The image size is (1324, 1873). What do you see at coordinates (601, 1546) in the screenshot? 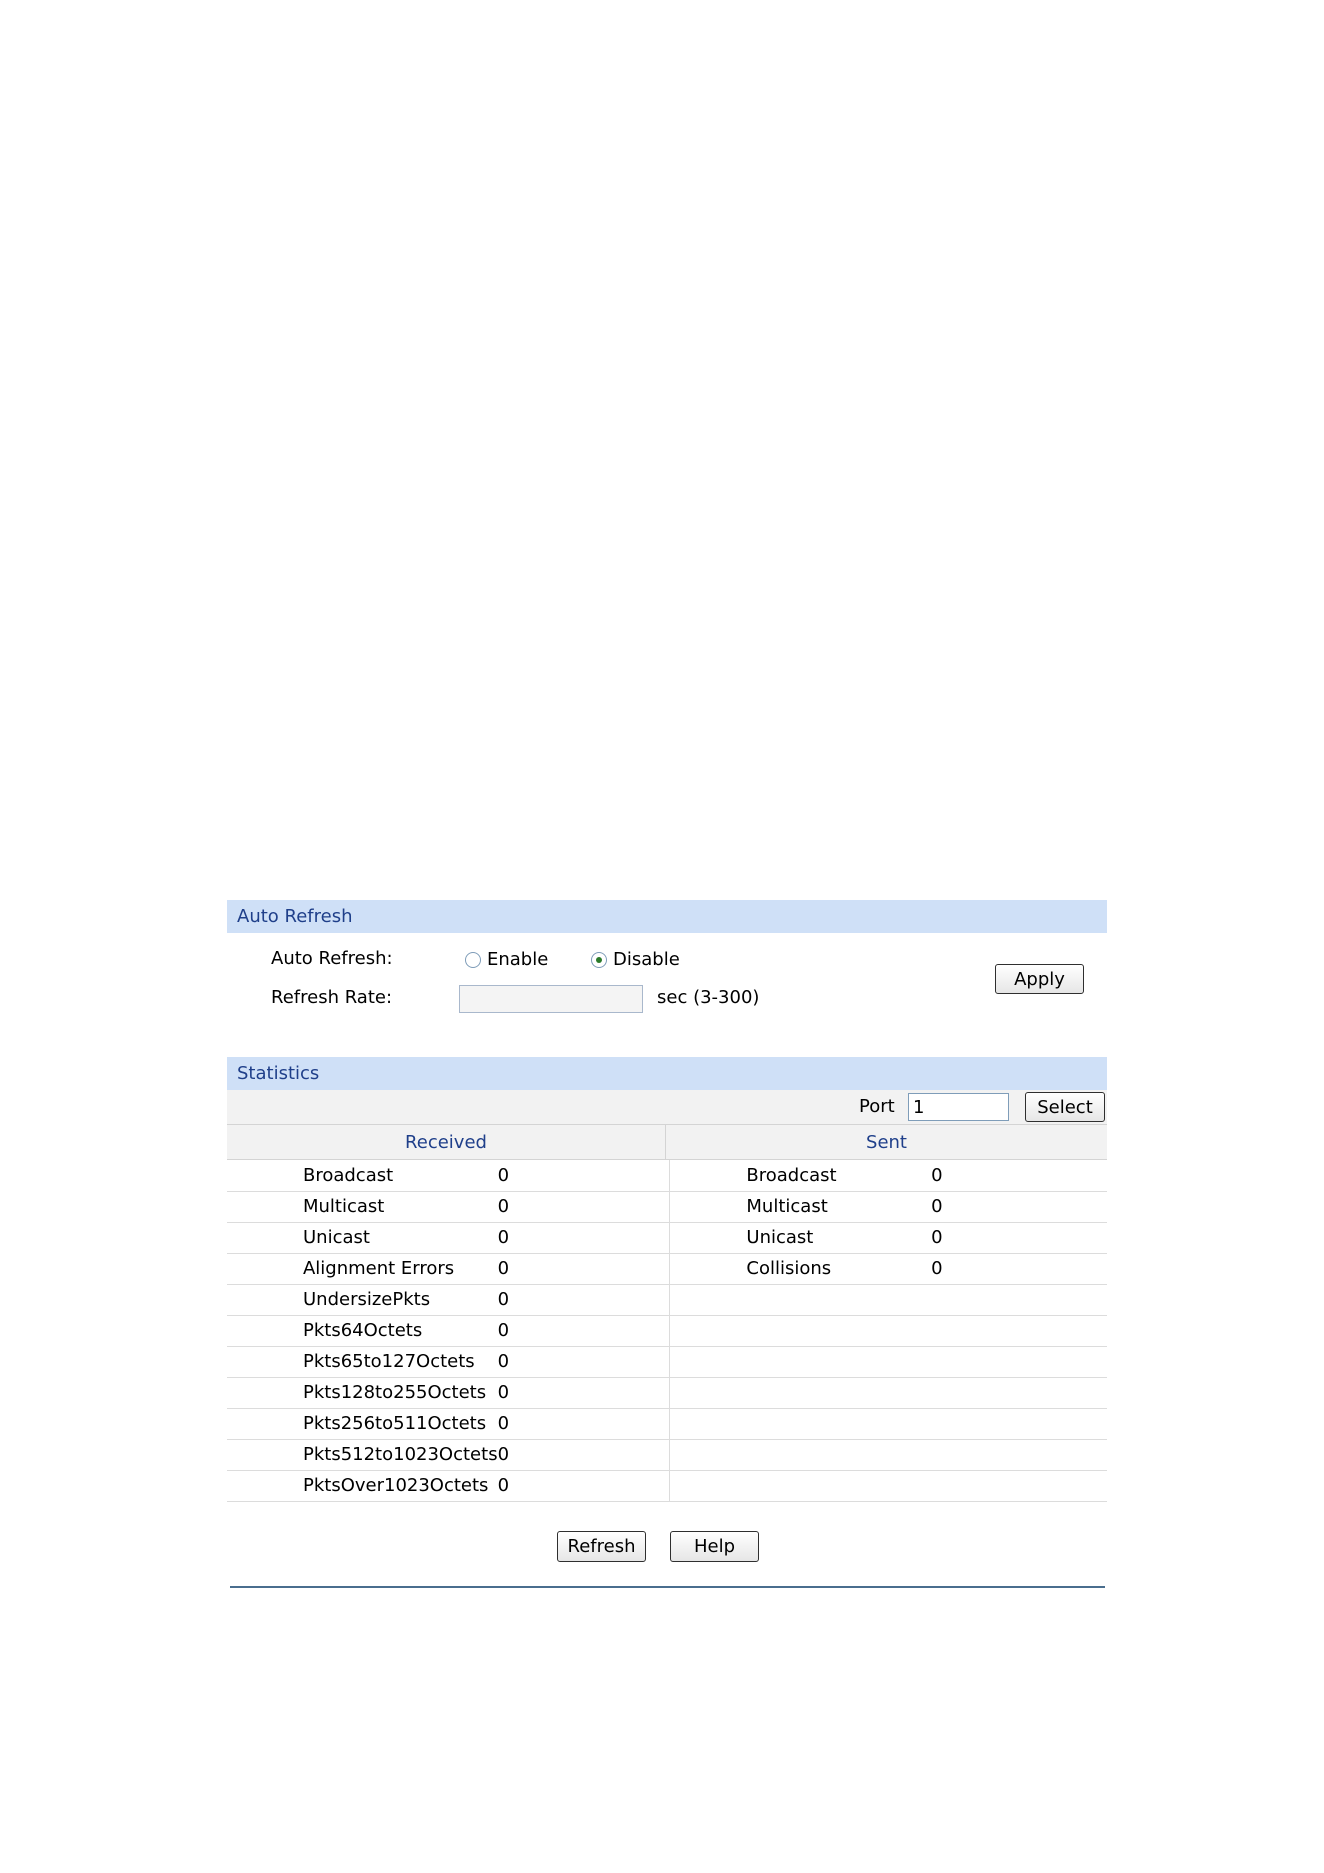
I see `refresh-button: Refresh` at bounding box center [601, 1546].